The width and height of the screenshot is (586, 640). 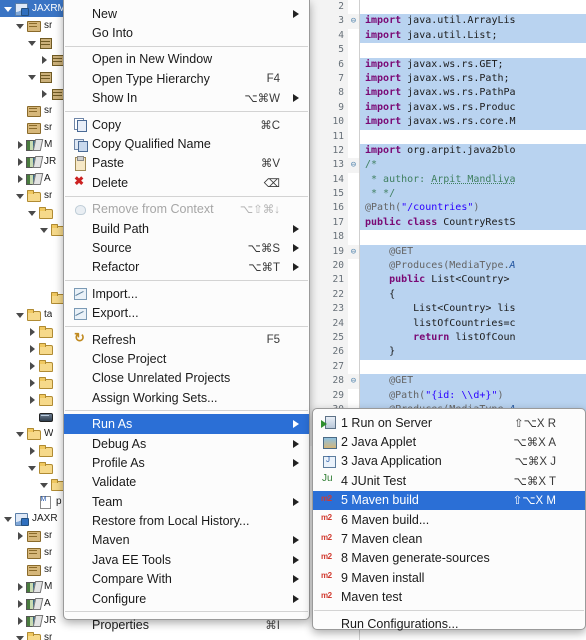 What do you see at coordinates (472, 309) in the screenshot?
I see `source-text: List<Country> lis` at bounding box center [472, 309].